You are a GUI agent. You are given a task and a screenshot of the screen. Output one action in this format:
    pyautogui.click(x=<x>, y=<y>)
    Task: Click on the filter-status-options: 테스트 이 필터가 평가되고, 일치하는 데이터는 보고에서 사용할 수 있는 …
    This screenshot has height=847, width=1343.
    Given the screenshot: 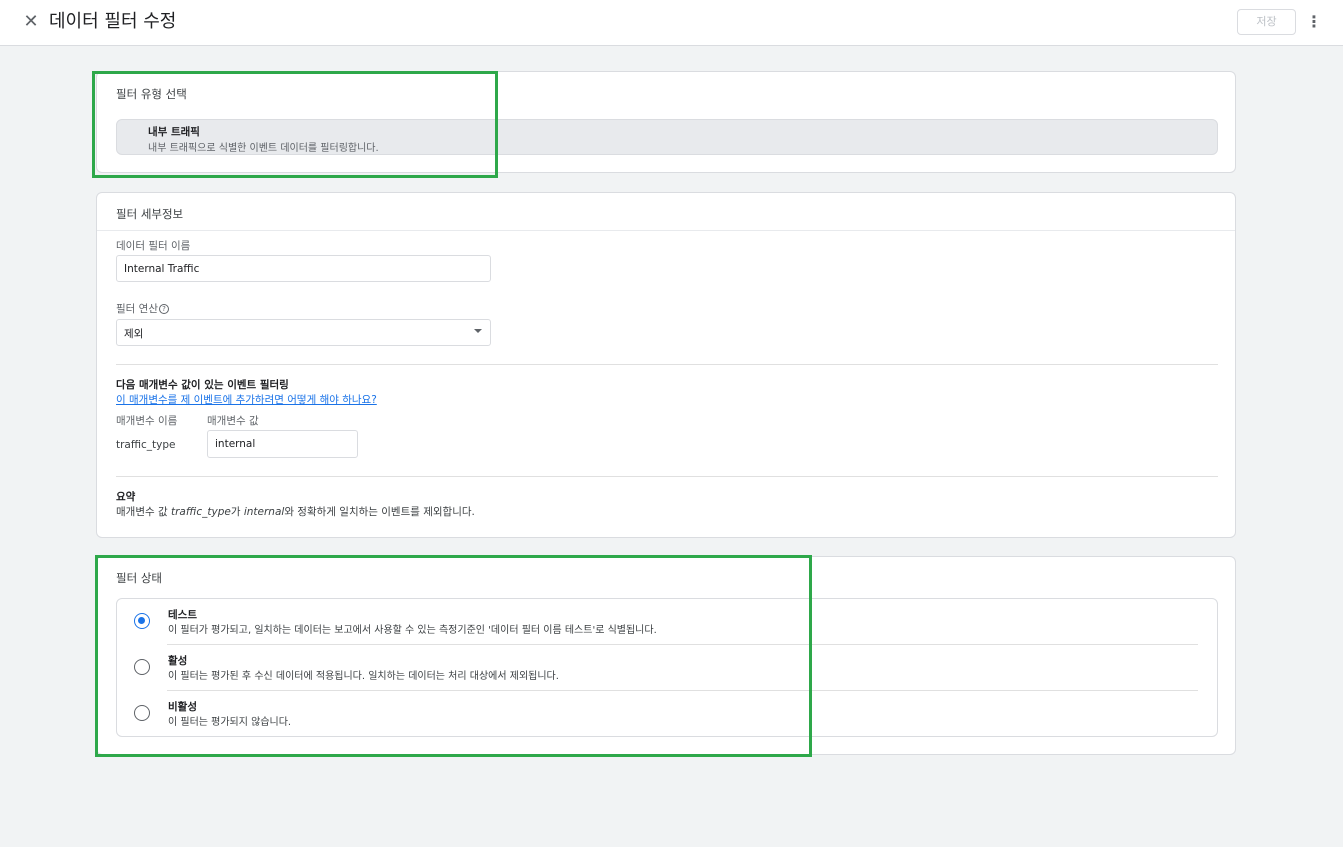 What is the action you would take?
    pyautogui.click(x=667, y=667)
    